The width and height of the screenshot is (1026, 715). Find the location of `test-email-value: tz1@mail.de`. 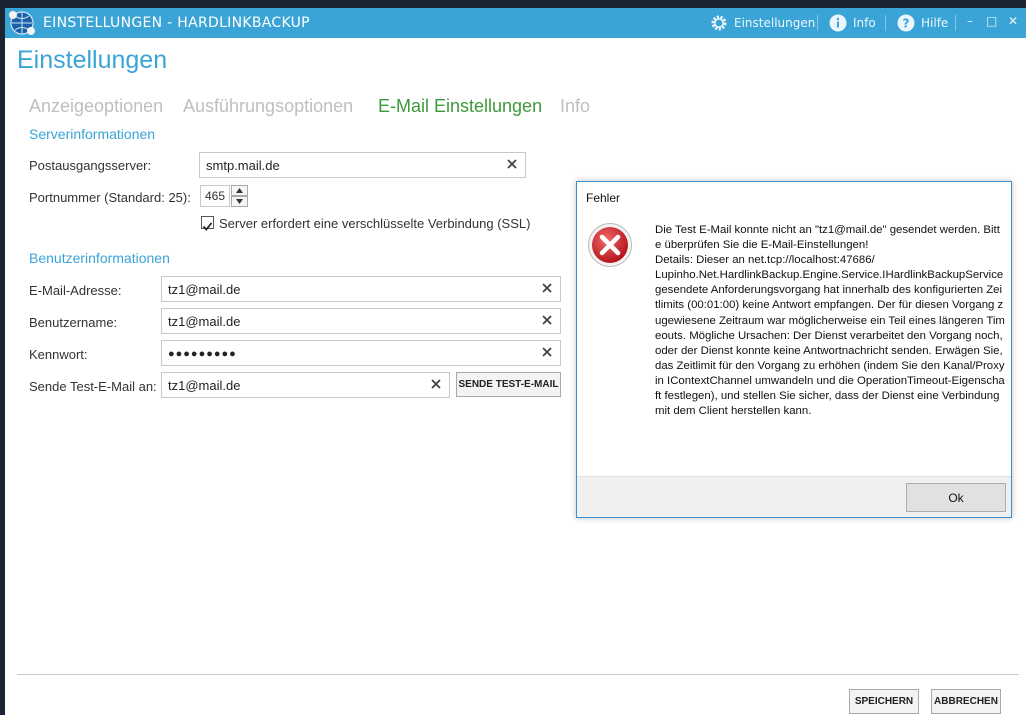

test-email-value: tz1@mail.de is located at coordinates (204, 385).